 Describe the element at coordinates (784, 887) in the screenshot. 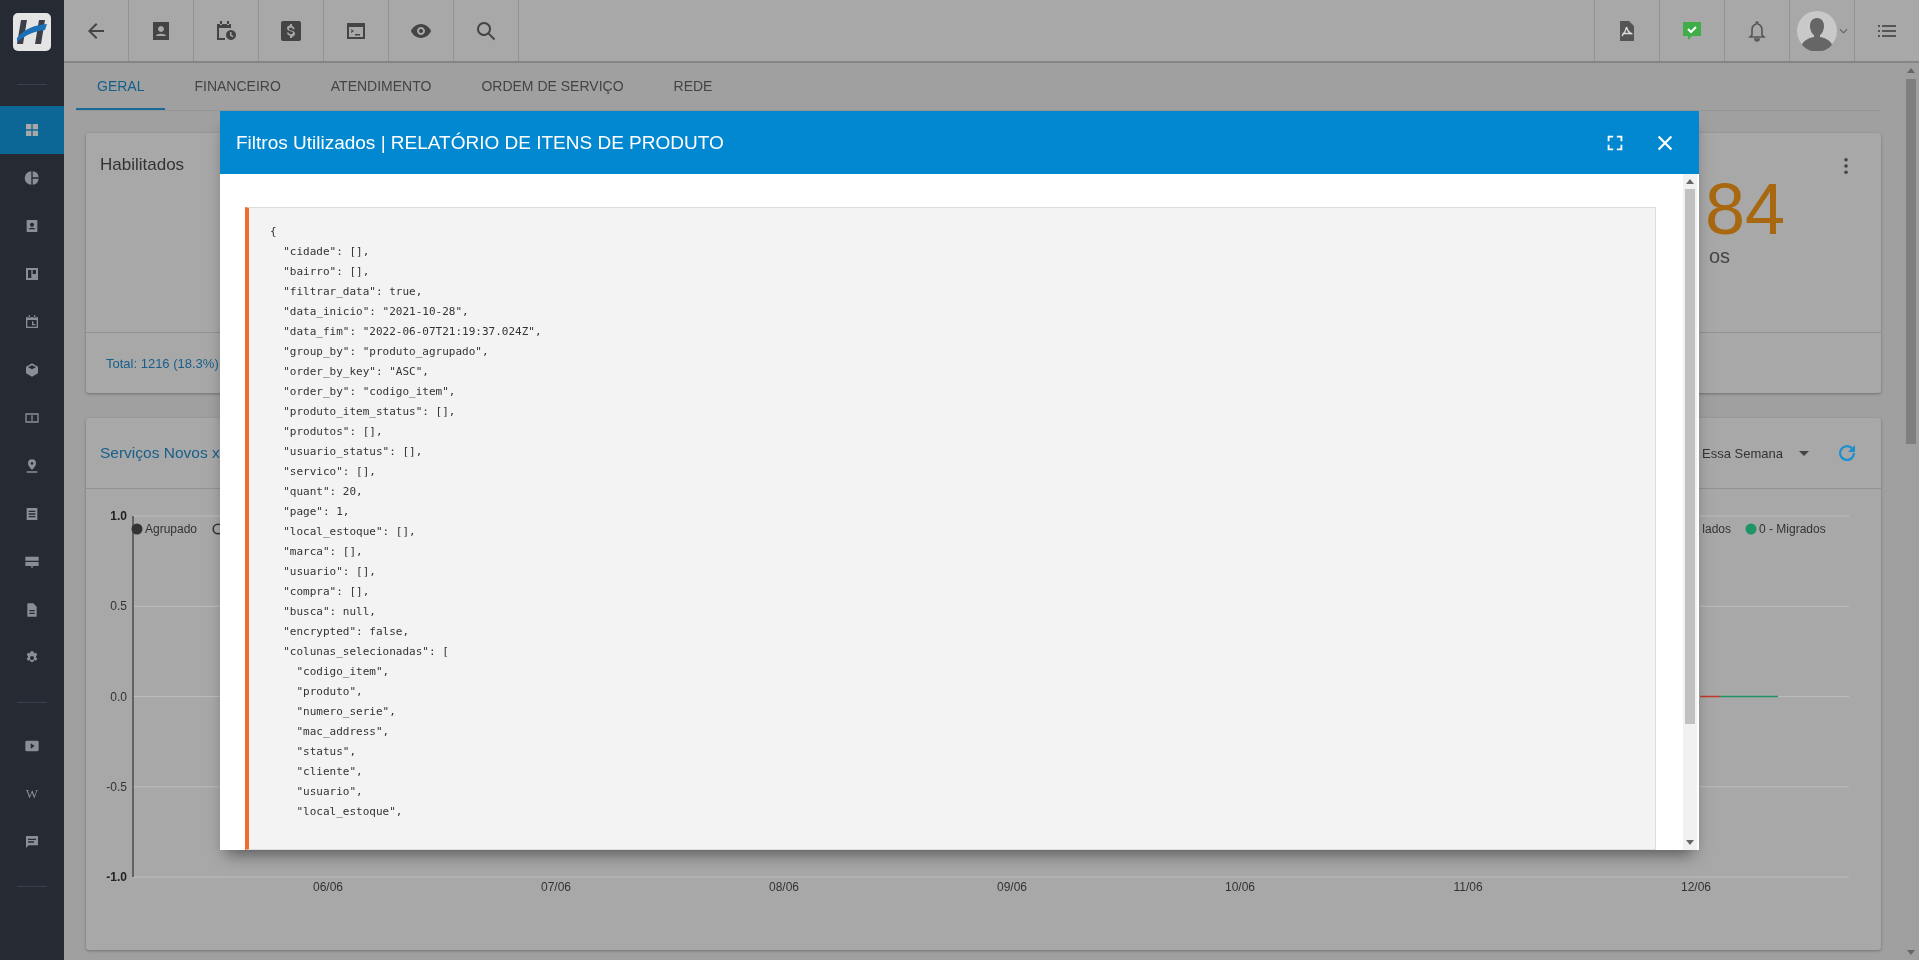

I see `x-axis-label: 08/06` at that location.